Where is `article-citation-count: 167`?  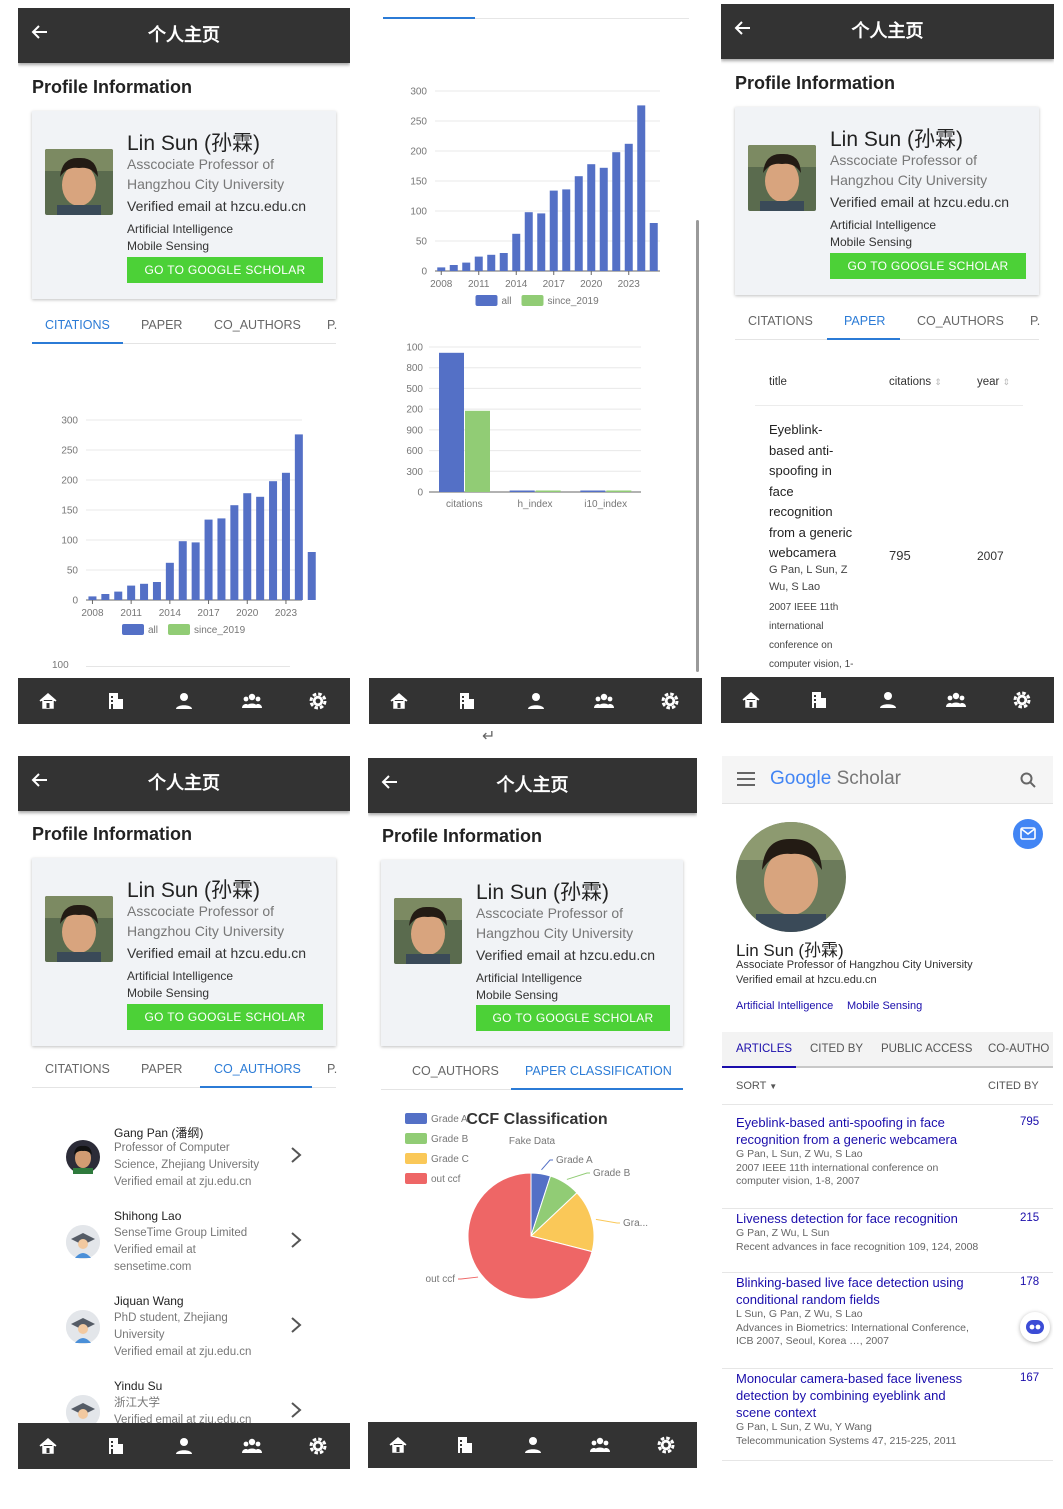
article-citation-count: 167 is located at coordinates (1029, 1378).